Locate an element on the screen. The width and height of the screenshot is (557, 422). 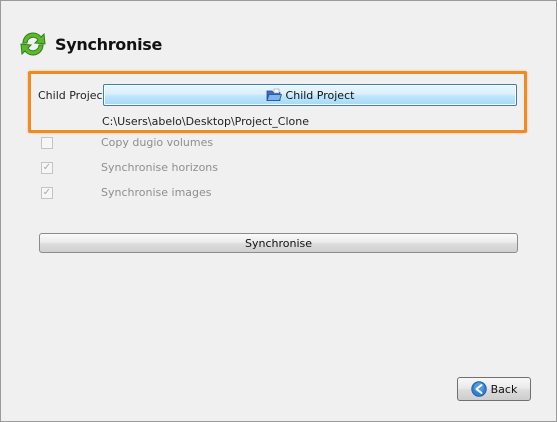
page-header: Synchronise is located at coordinates (89, 44).